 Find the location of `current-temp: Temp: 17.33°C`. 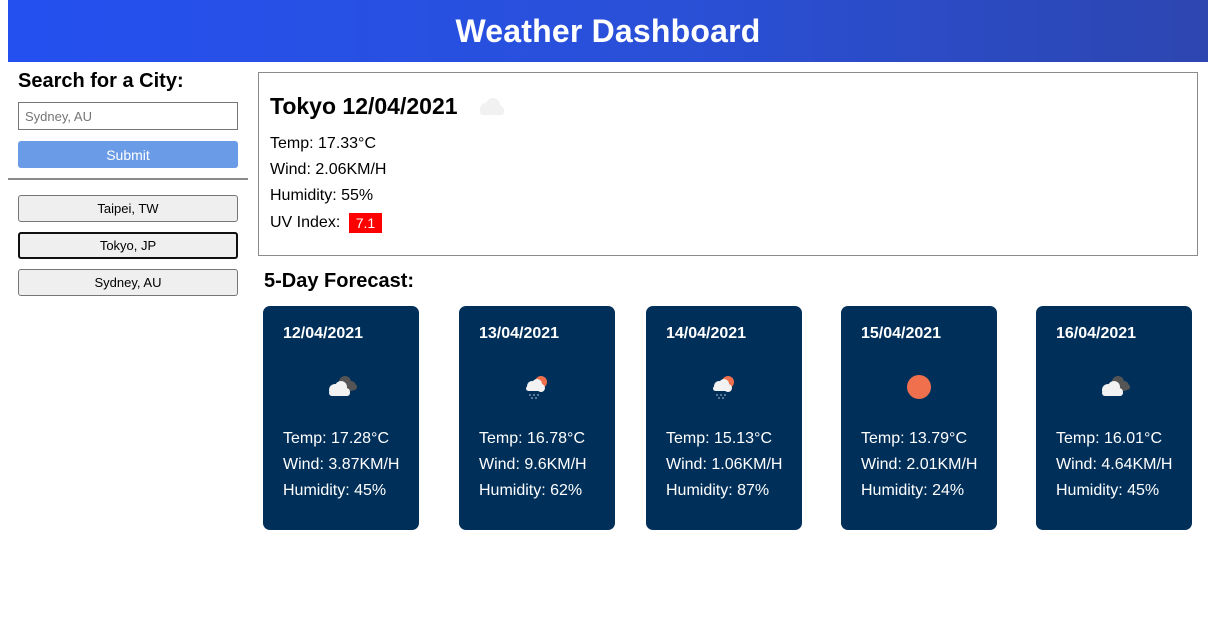

current-temp: Temp: 17.33°C is located at coordinates (323, 143).